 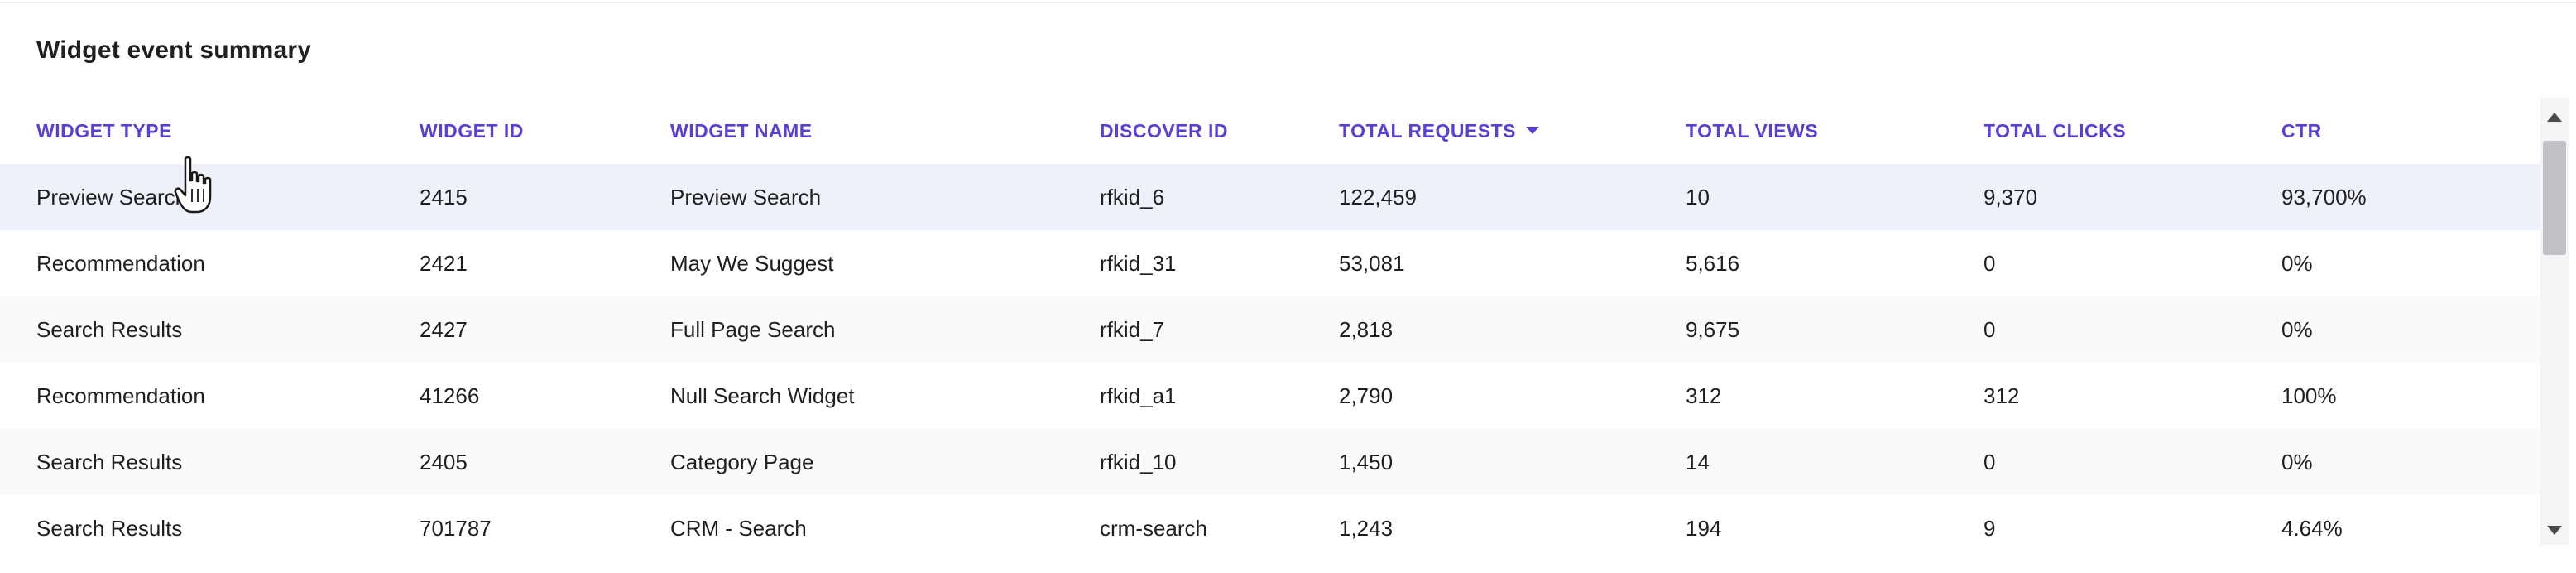 I want to click on cell-widget-name: Full Page Search, so click(x=753, y=329).